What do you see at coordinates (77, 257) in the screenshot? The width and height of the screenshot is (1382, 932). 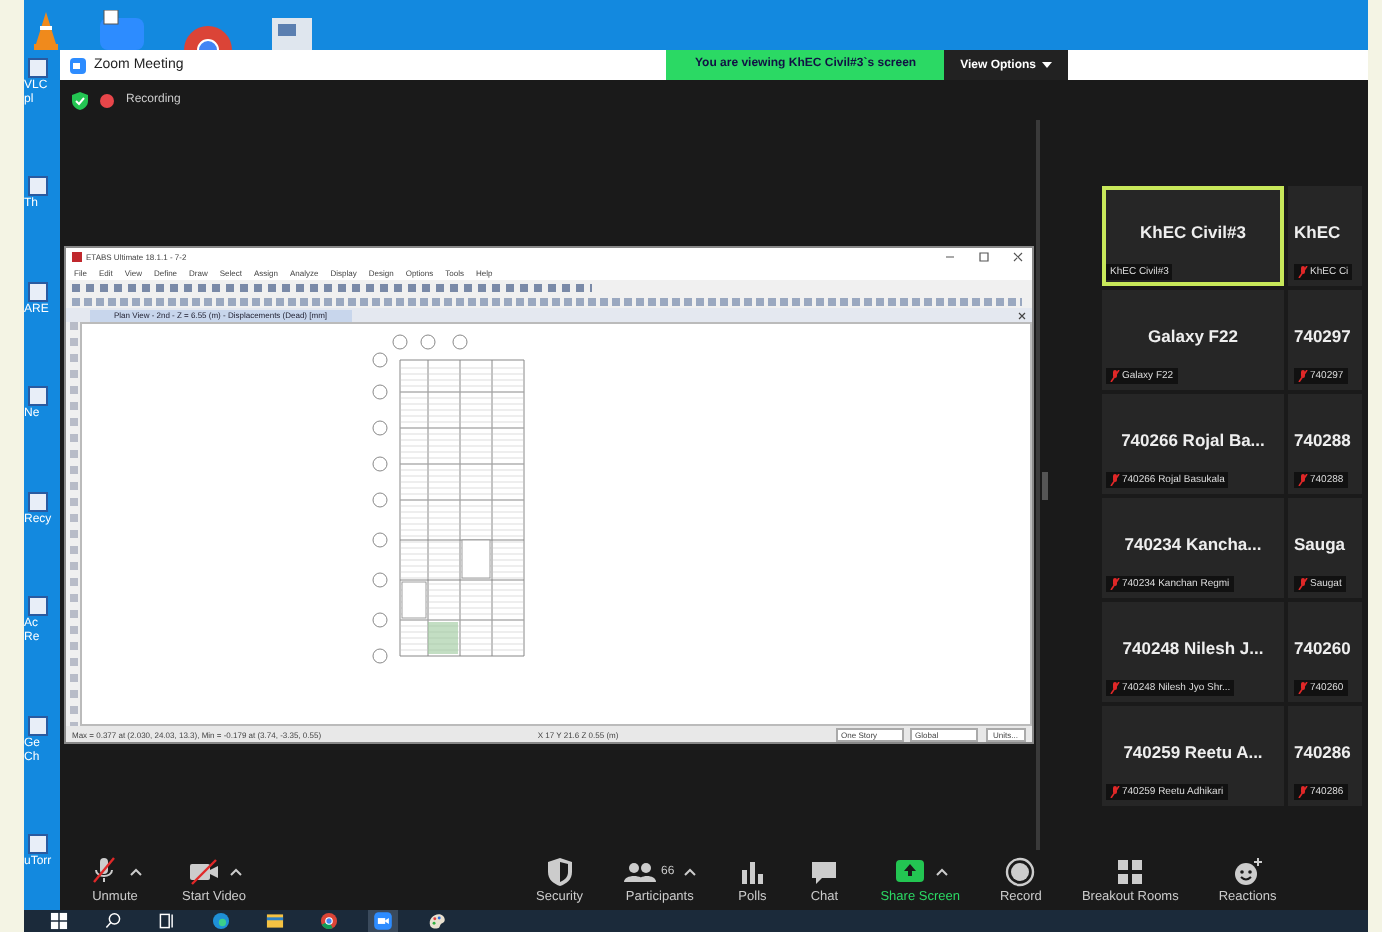 I see `app-logo-icon` at bounding box center [77, 257].